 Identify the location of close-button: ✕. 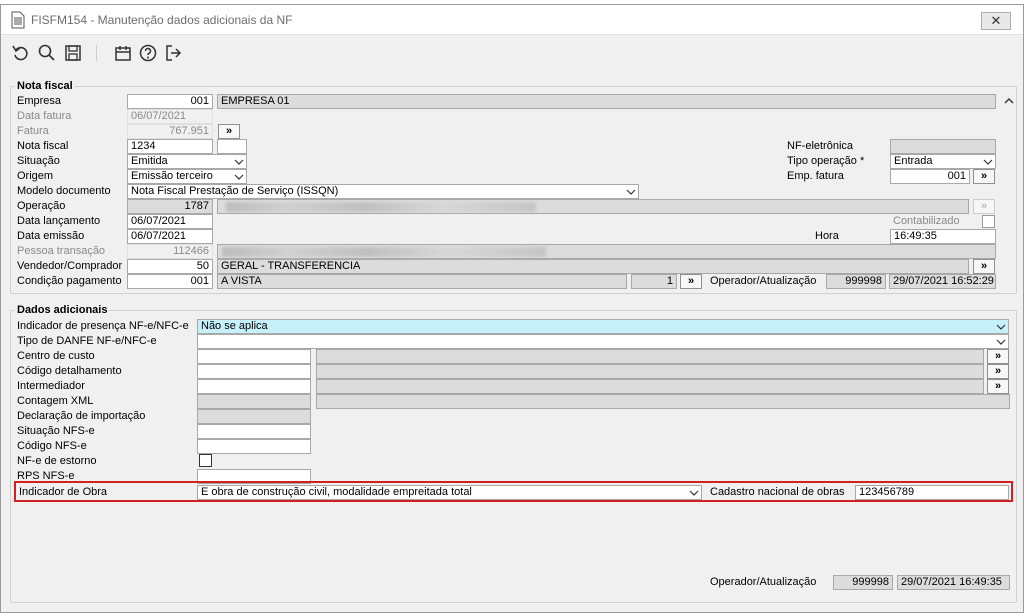
(996, 21).